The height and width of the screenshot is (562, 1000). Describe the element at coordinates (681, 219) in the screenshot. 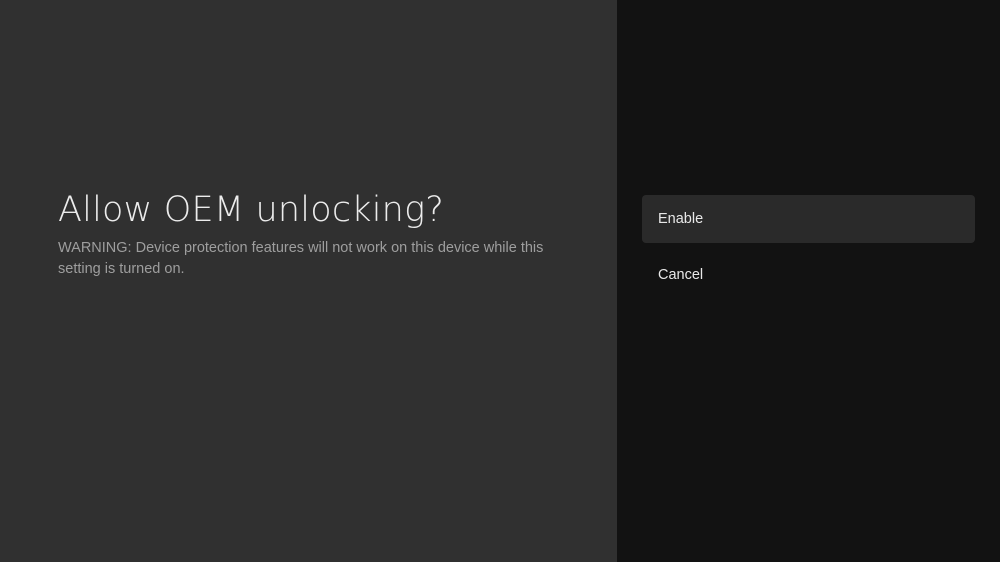

I see `enable-button-label: Enable` at that location.